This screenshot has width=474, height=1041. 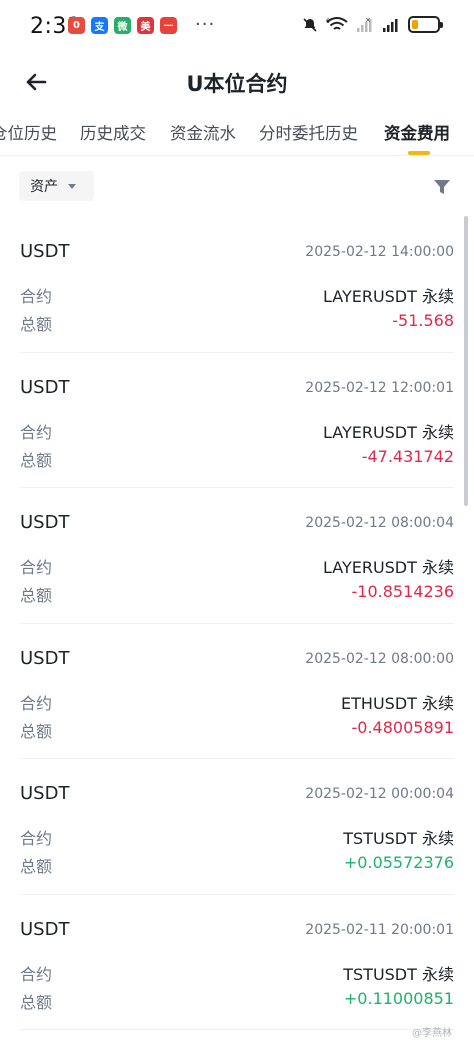 What do you see at coordinates (205, 24) in the screenshot?
I see `more-notifications-icon: ···` at bounding box center [205, 24].